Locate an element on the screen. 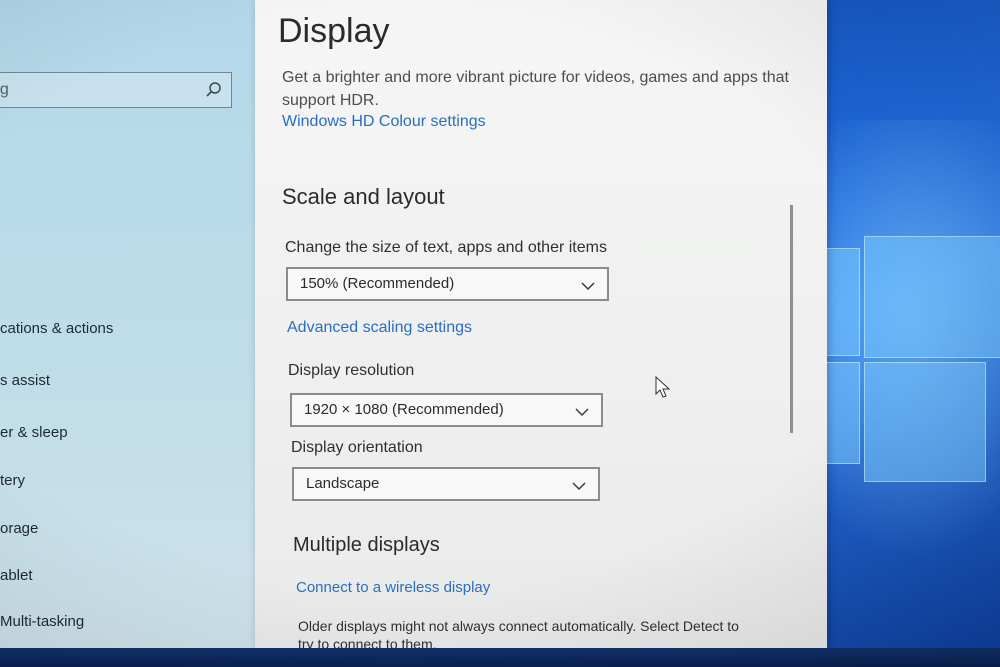 The width and height of the screenshot is (1000, 667). monitor-bottom-bezel is located at coordinates (500, 657).